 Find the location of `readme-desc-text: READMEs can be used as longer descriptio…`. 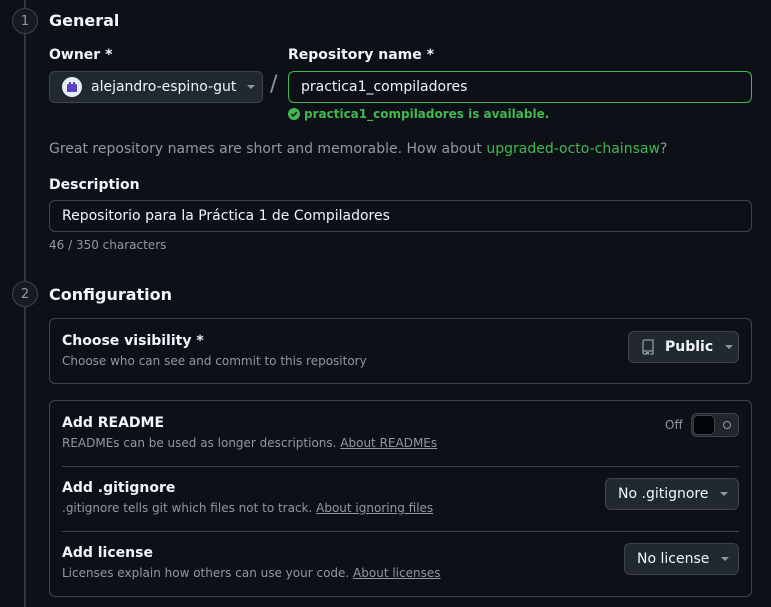

readme-desc-text: READMEs can be used as longer descriptio… is located at coordinates (201, 443).